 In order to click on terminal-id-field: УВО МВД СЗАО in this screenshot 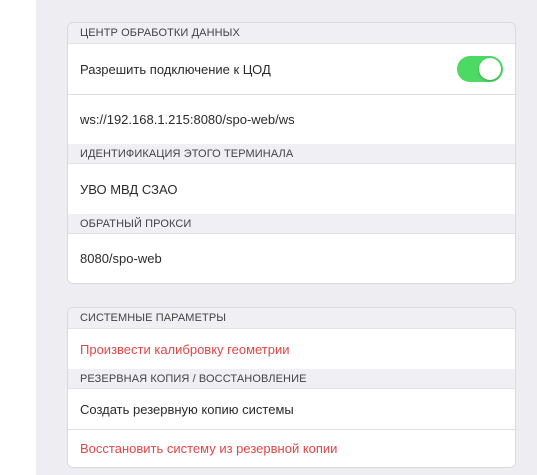, I will do `click(128, 189)`.